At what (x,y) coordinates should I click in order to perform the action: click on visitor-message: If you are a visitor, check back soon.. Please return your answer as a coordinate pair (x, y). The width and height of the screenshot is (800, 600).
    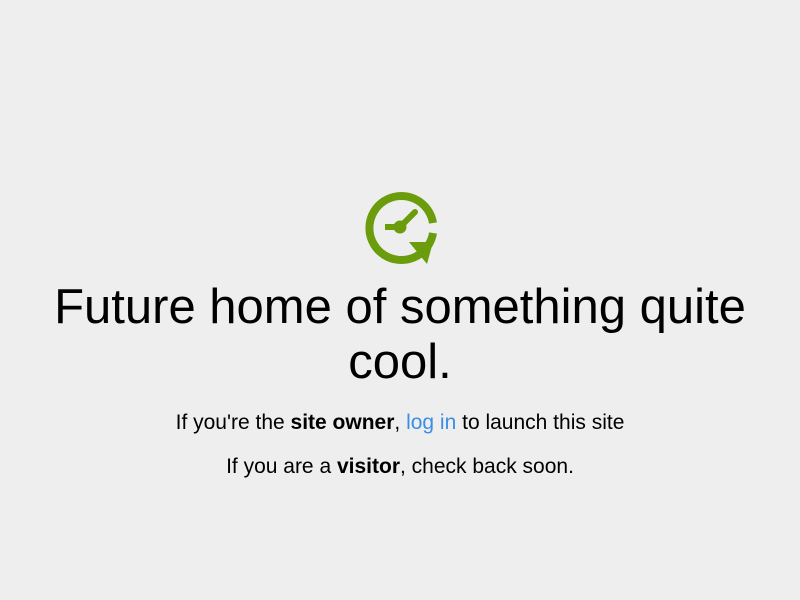
    Looking at the image, I should click on (400, 467).